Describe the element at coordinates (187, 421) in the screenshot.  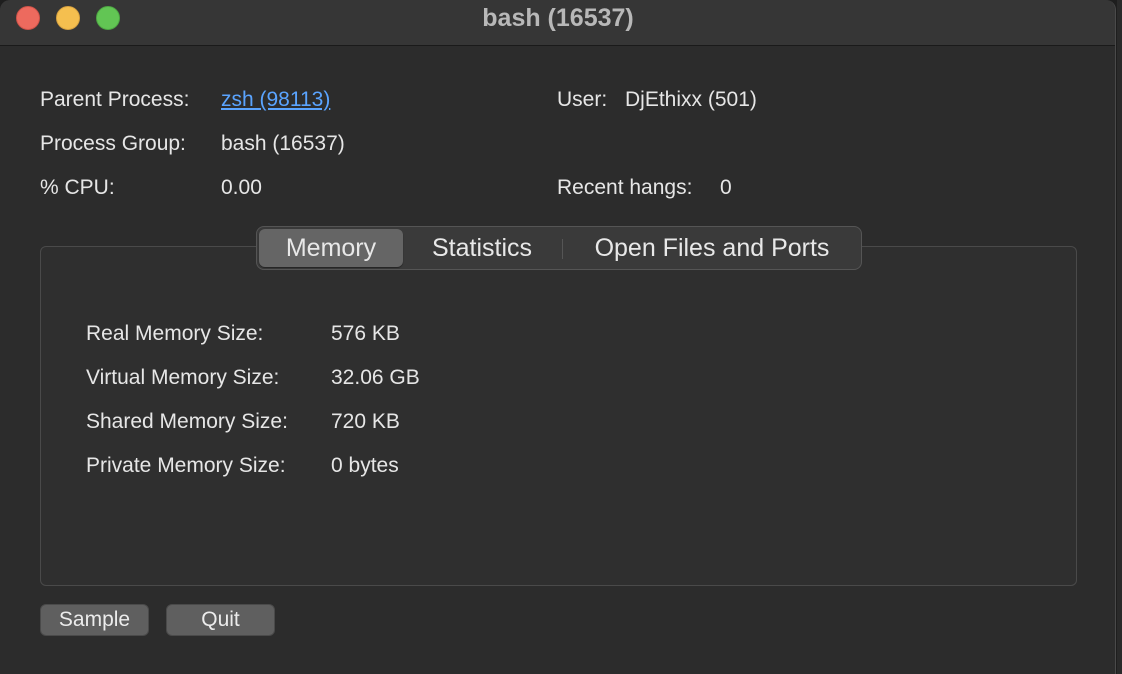
I see `shared-memory-label: Shared Memory Size:` at that location.